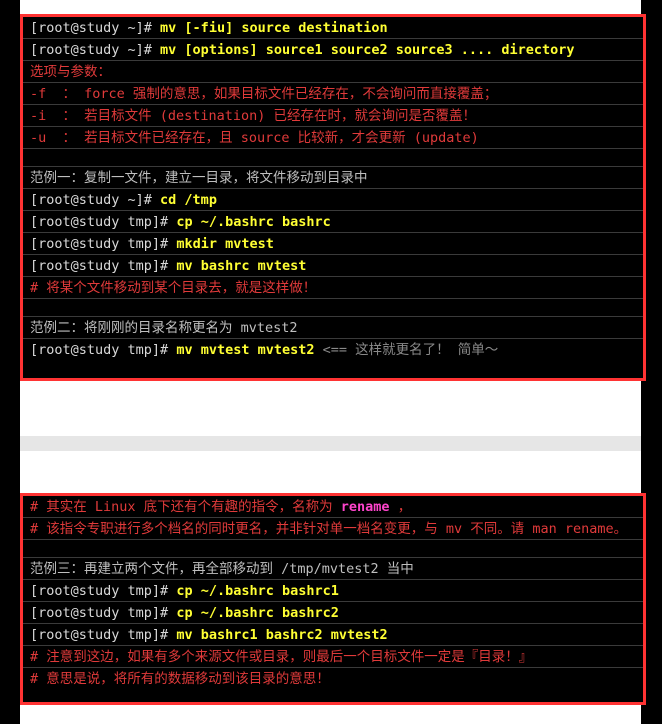 This screenshot has width=662, height=724. Describe the element at coordinates (333, 244) in the screenshot. I see `terminal-command-line: [root@study tmp]# mkdir mvtest` at that location.